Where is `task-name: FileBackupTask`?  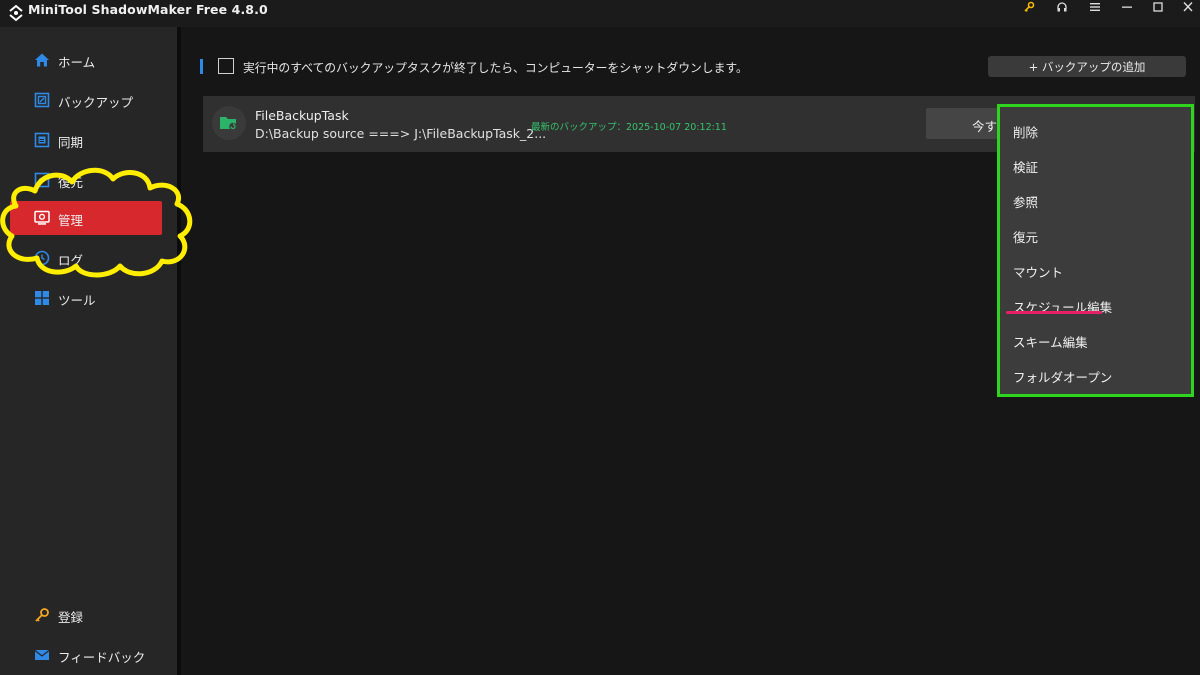
task-name: FileBackupTask is located at coordinates (302, 115).